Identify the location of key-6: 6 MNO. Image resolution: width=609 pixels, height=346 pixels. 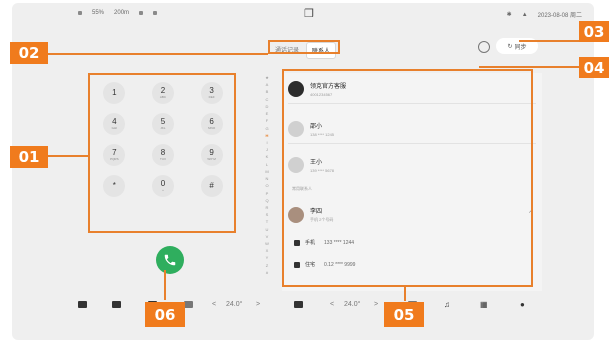
(211, 123).